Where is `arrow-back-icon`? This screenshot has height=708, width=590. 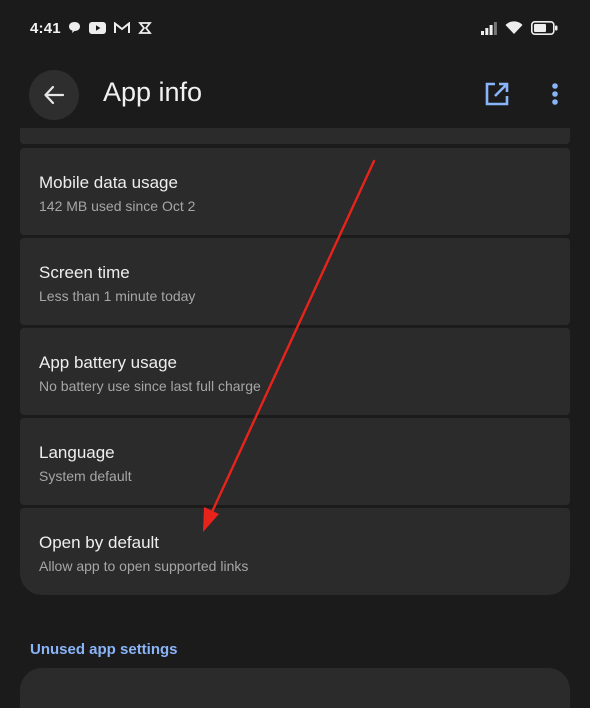
arrow-back-icon is located at coordinates (54, 95).